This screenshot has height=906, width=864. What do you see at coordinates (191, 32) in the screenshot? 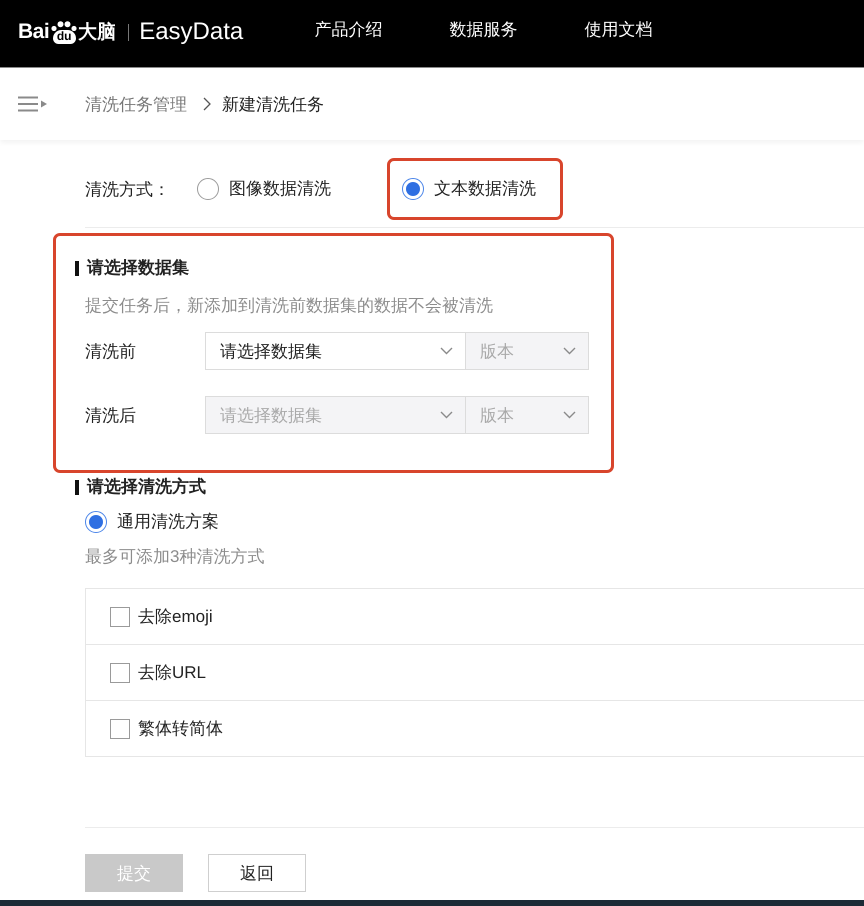
I see `product-name: EasyData` at bounding box center [191, 32].